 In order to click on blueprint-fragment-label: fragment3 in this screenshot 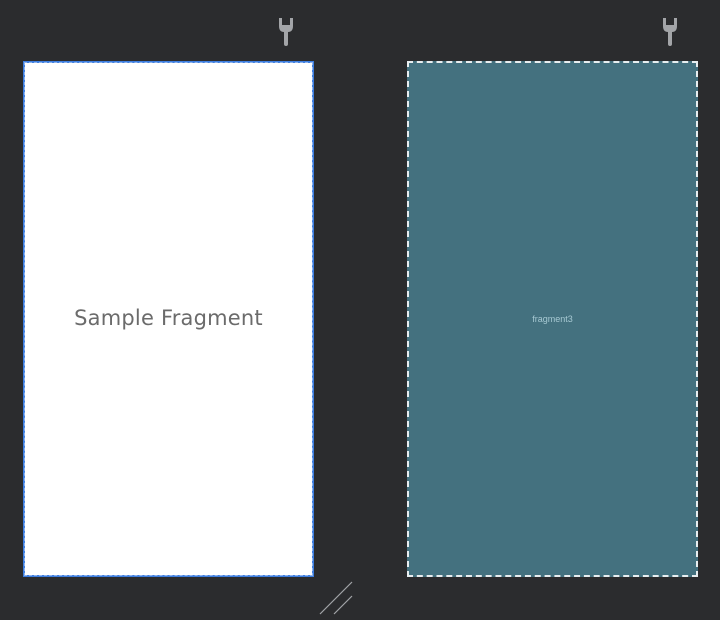, I will do `click(552, 319)`.